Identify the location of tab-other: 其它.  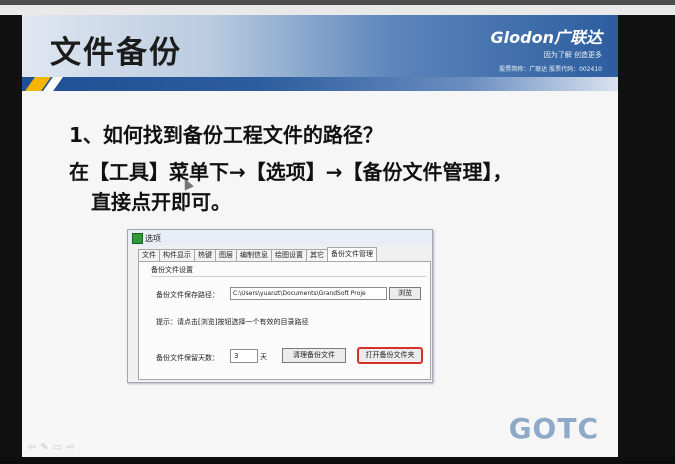
(317, 255).